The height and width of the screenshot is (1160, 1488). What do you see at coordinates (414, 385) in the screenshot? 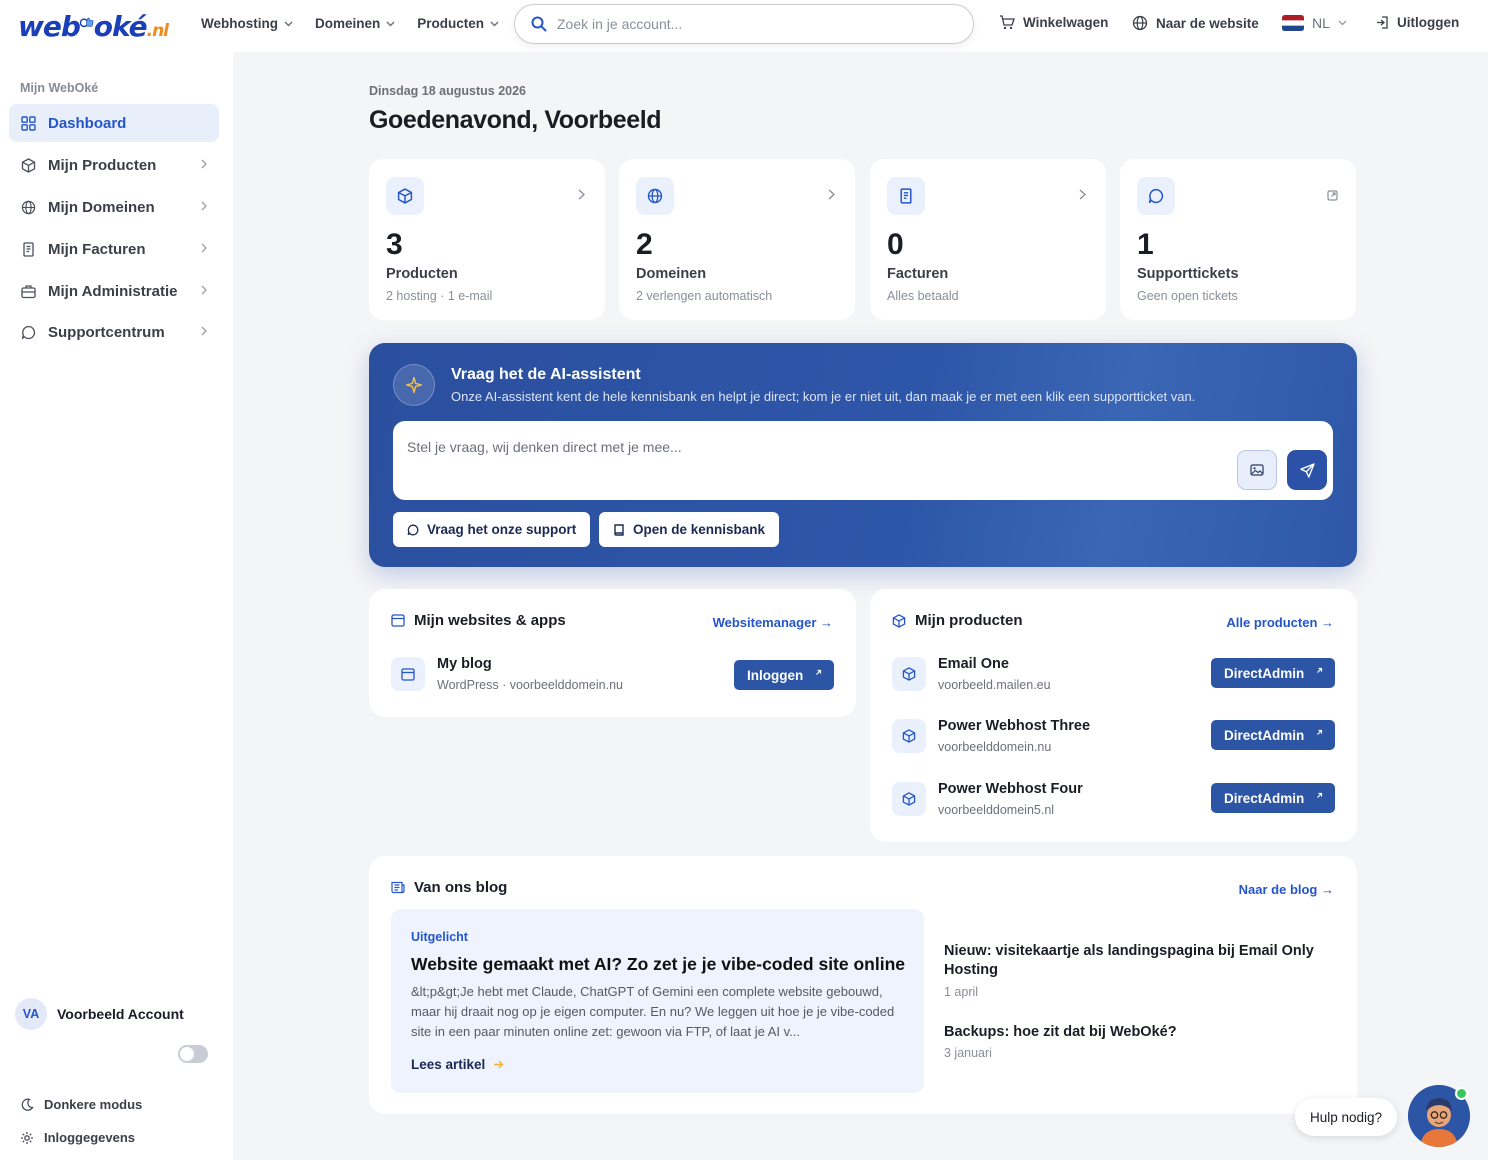
I see `sparkle-icon` at bounding box center [414, 385].